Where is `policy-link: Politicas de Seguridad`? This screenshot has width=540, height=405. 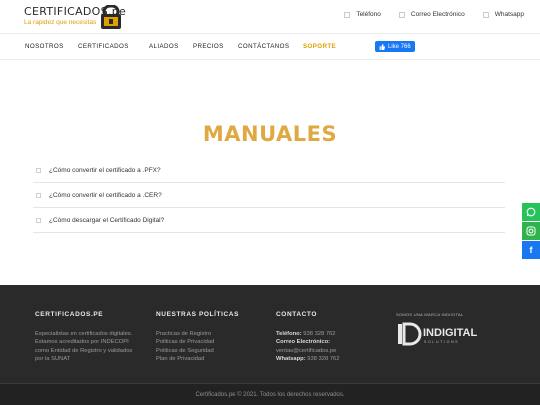 policy-link: Politicas de Seguridad is located at coordinates (197, 351).